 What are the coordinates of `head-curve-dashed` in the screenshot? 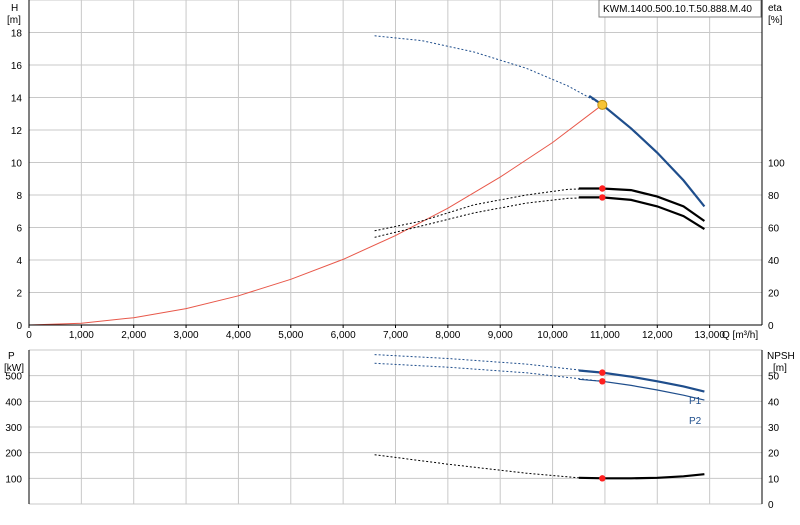 It's located at (488, 70).